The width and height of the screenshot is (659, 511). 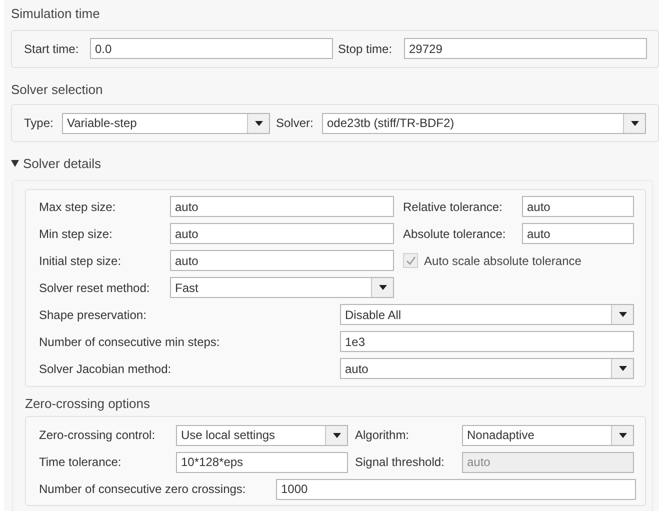 I want to click on section-title: Solver selection, so click(x=57, y=89).